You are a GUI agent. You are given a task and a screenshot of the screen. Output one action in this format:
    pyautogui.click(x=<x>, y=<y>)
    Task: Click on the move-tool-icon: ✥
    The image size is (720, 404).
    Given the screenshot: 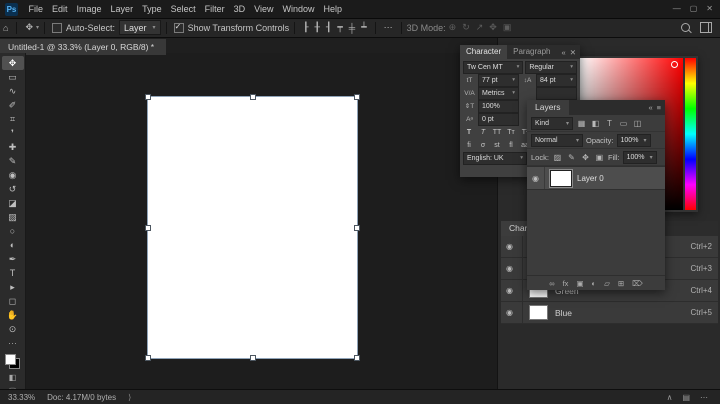 What is the action you would take?
    pyautogui.click(x=29, y=27)
    